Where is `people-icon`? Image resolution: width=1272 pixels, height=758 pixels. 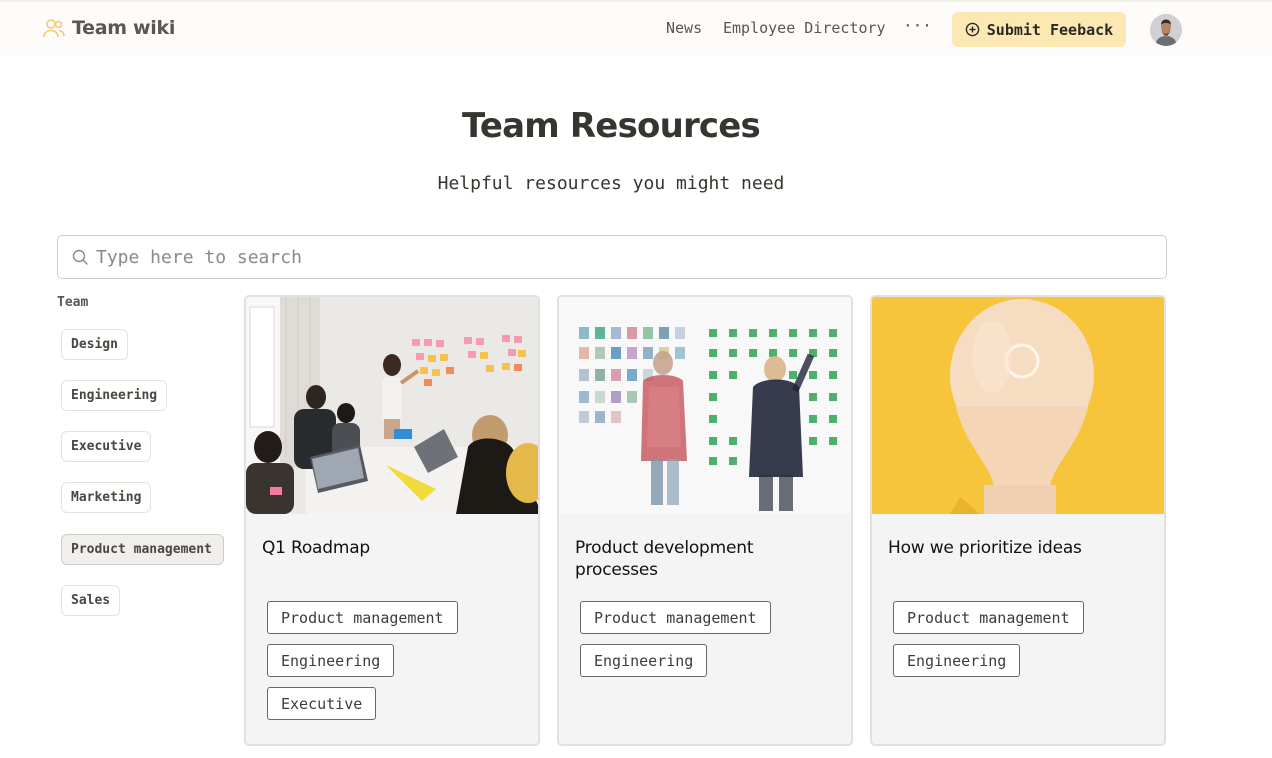
people-icon is located at coordinates (54, 28).